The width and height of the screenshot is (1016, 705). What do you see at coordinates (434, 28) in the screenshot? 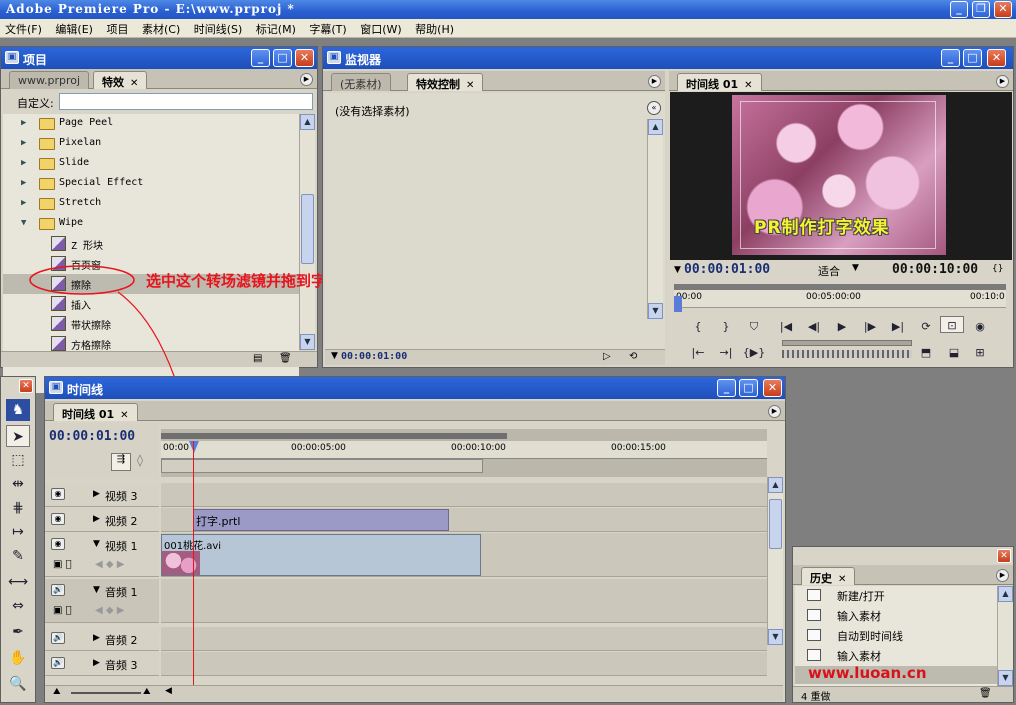
I see `menu-help: 帮助(H)` at bounding box center [434, 28].